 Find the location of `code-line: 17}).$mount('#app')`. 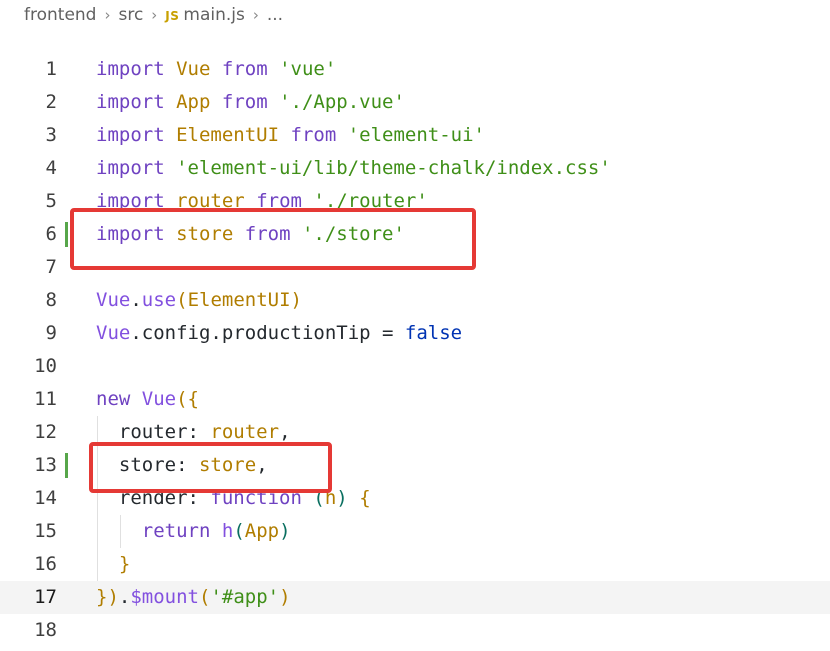

code-line: 17}).$mount('#app') is located at coordinates (415, 597).